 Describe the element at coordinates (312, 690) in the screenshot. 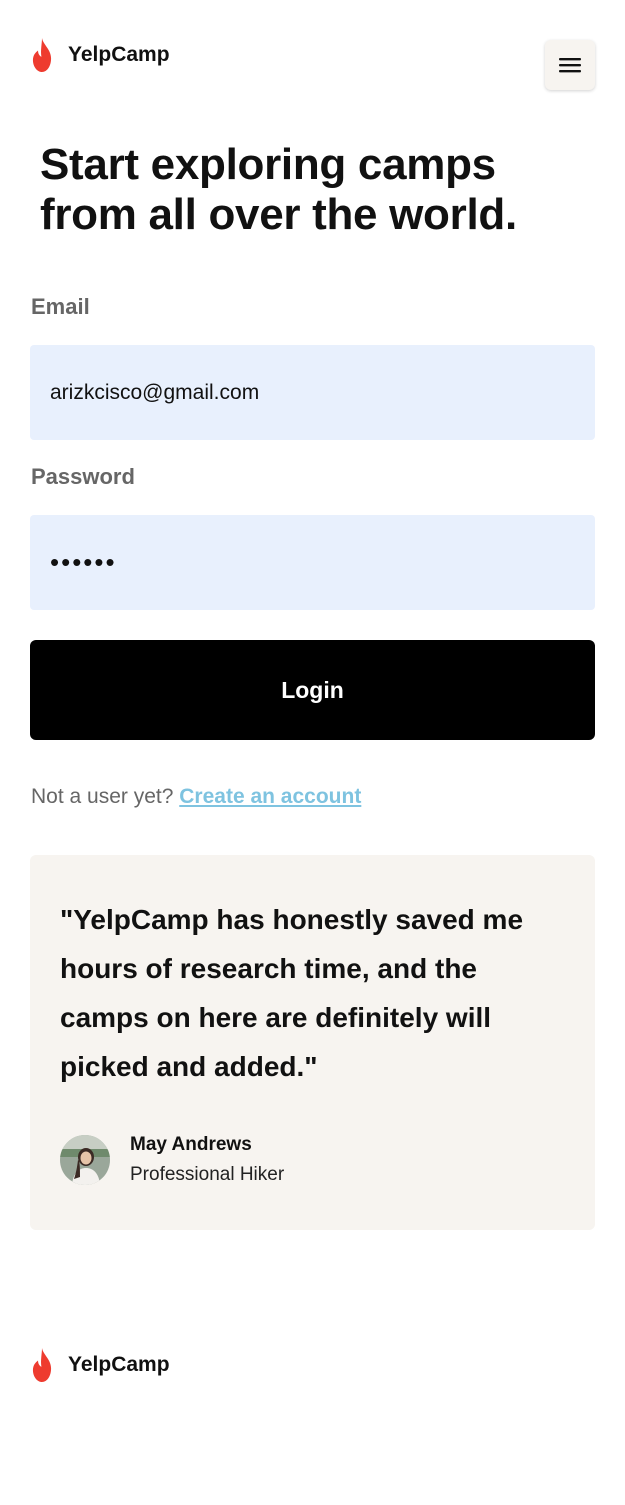

I see `login-button: Login` at that location.